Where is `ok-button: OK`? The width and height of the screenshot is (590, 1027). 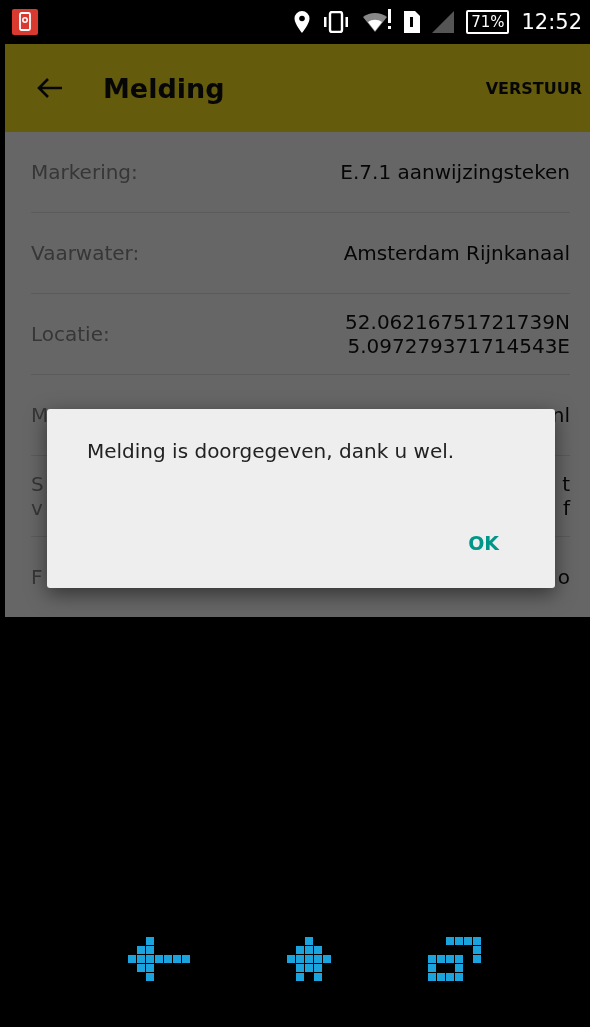 ok-button: OK is located at coordinates (483, 543).